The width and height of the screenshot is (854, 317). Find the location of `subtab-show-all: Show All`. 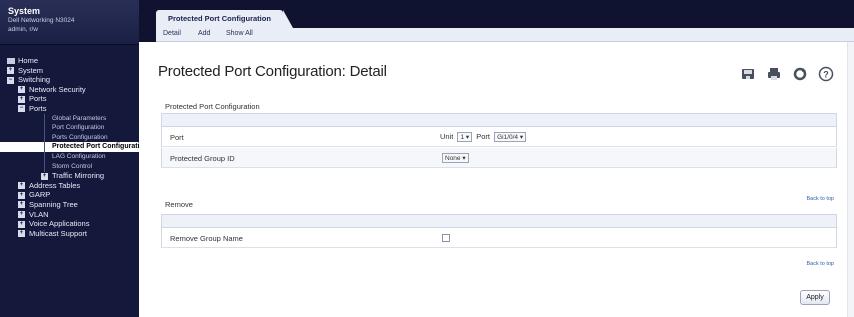

subtab-show-all: Show All is located at coordinates (239, 33).